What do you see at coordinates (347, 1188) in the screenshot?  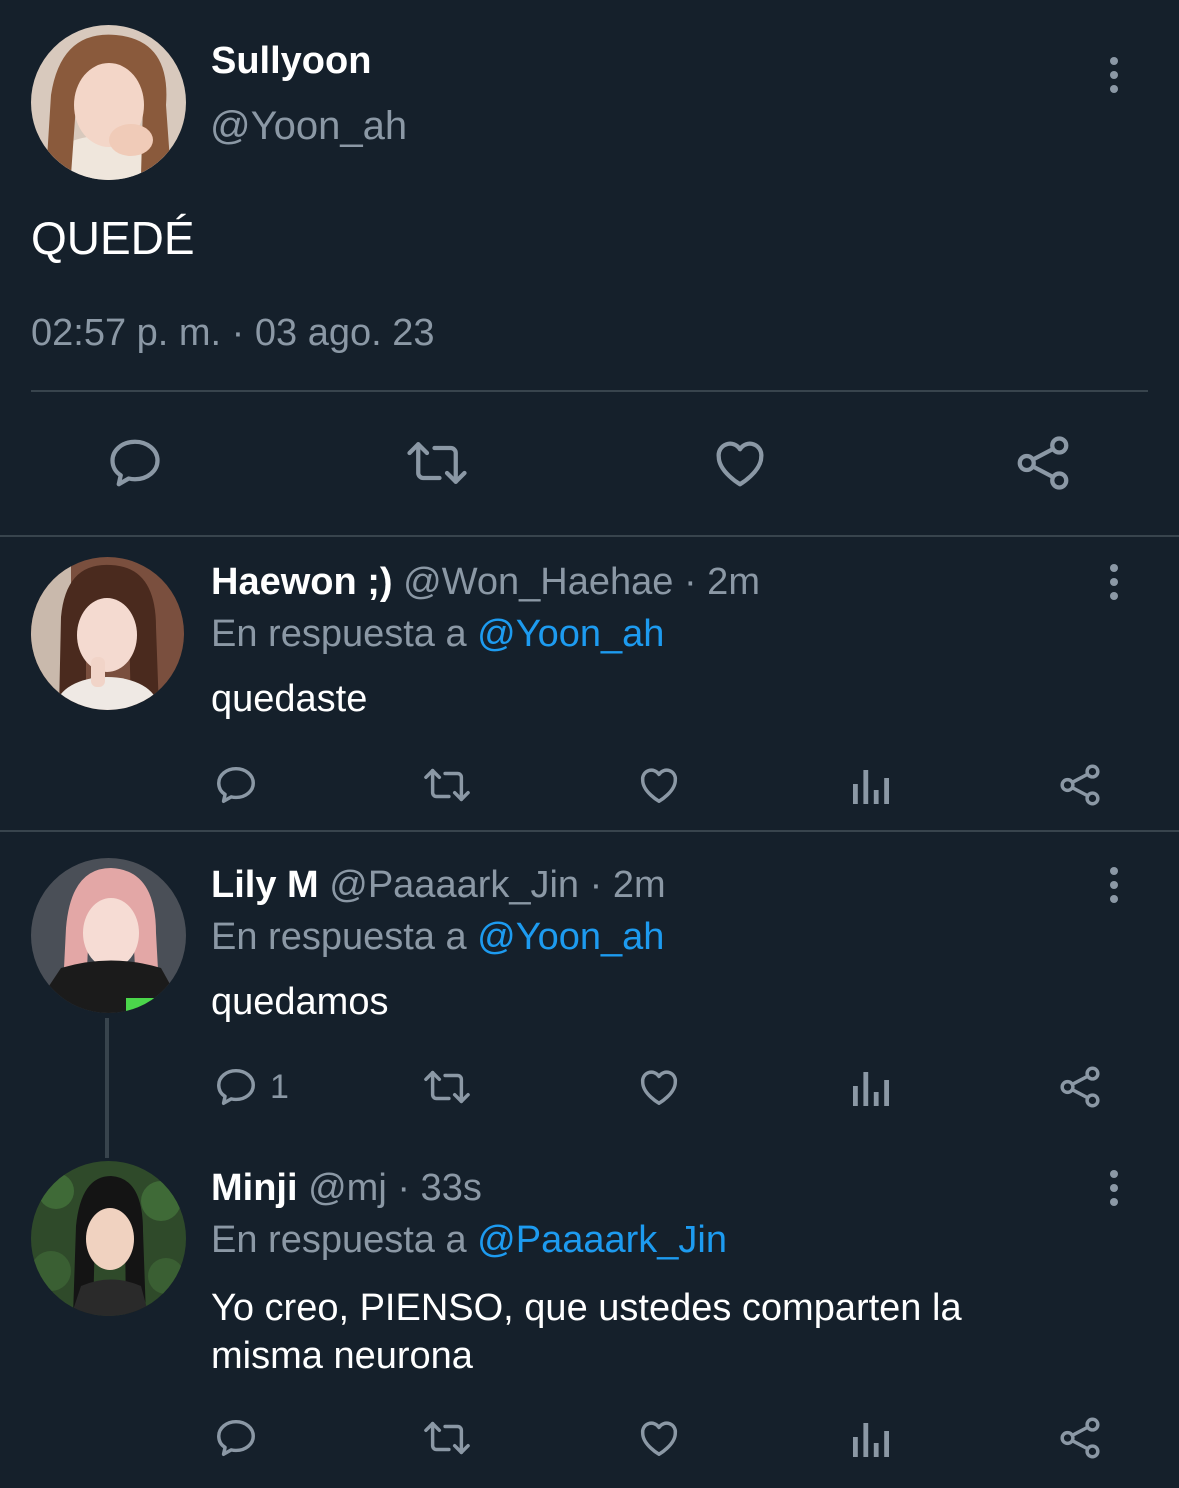 I see `handle: @mj` at bounding box center [347, 1188].